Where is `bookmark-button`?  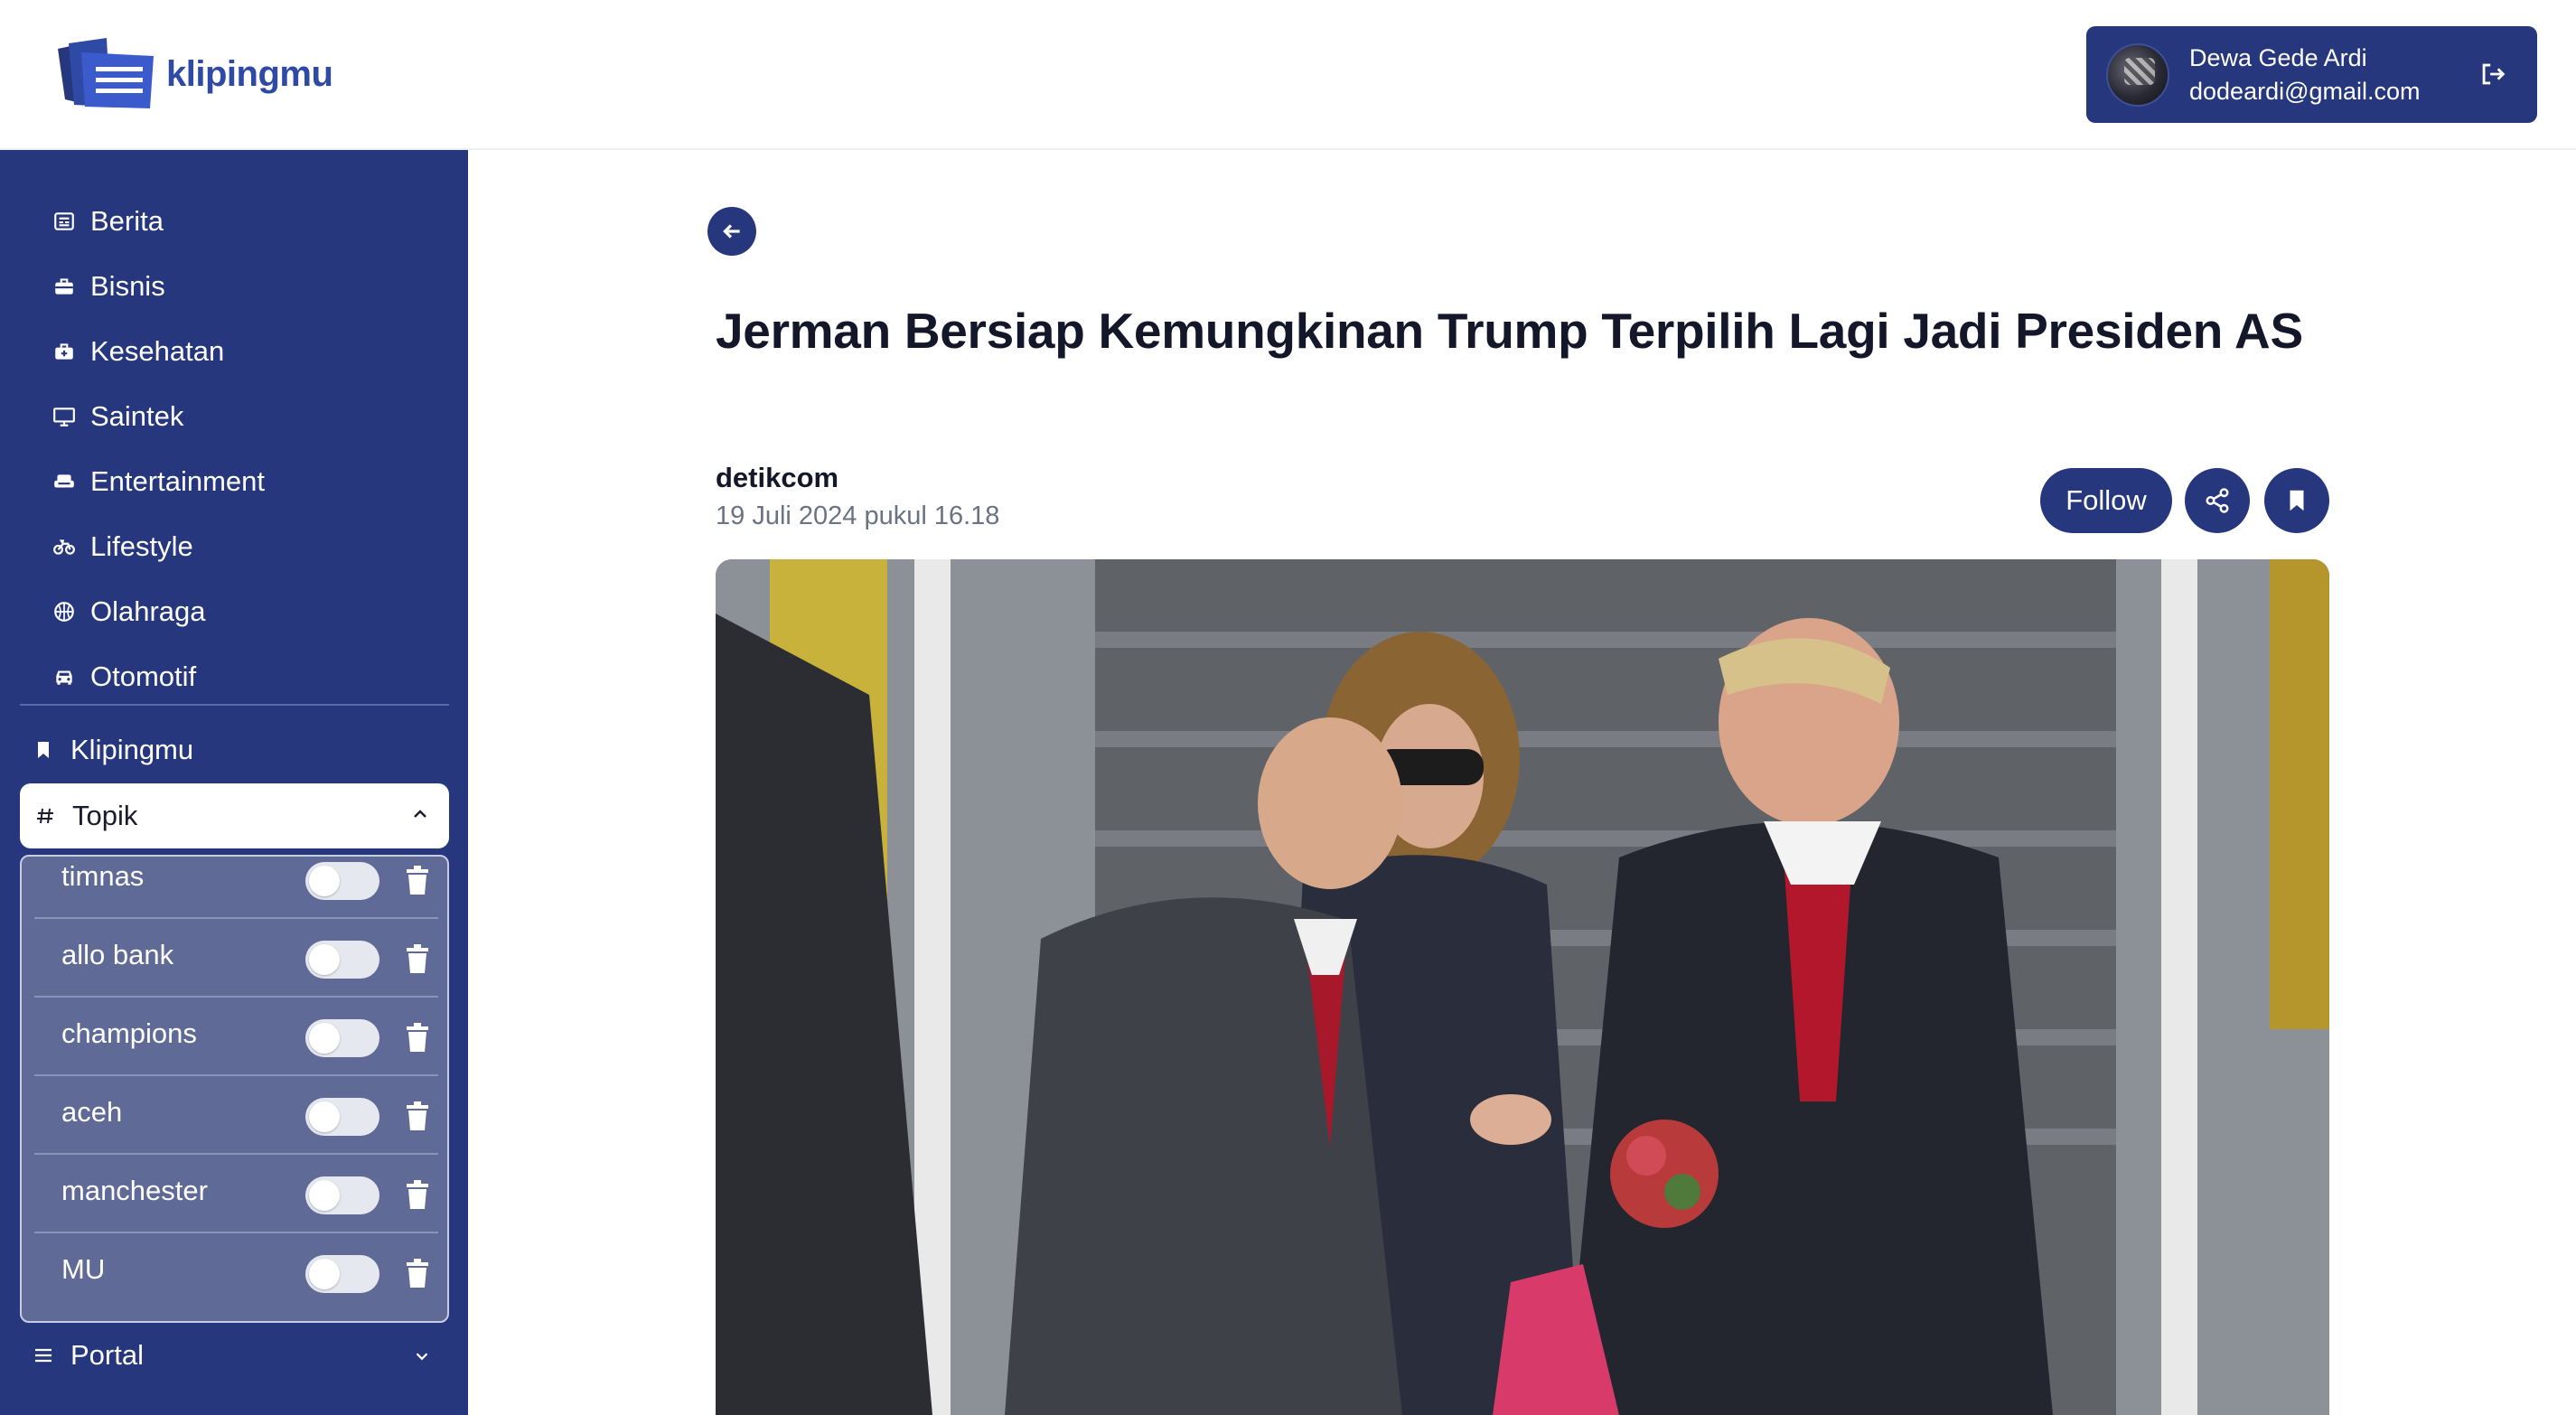 bookmark-button is located at coordinates (2296, 500).